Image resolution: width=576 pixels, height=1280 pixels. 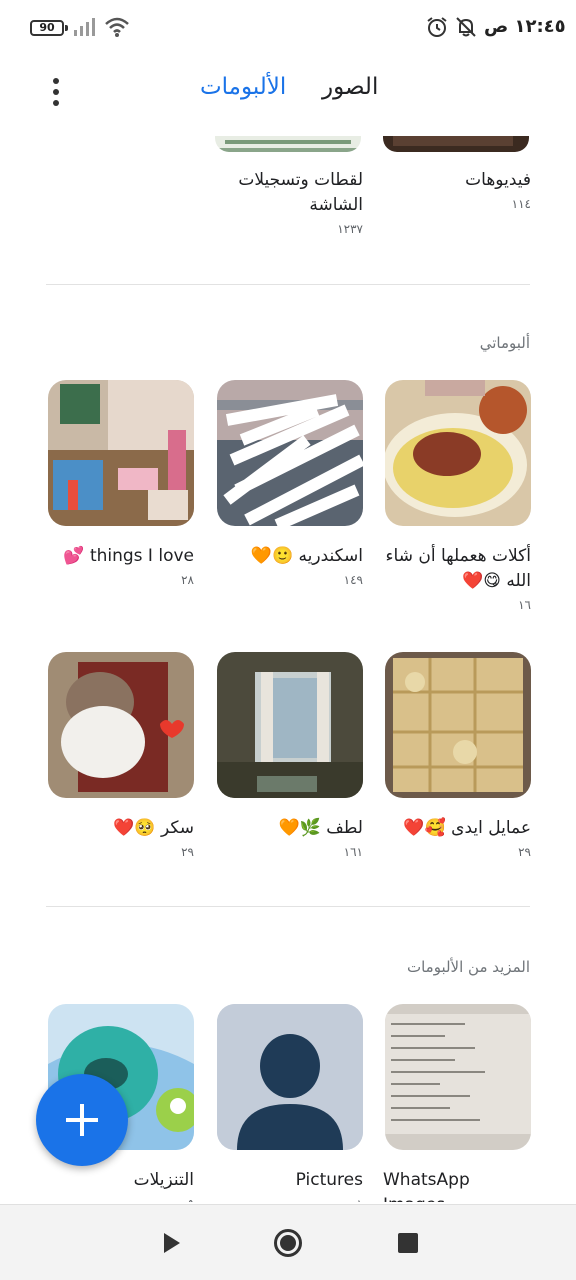 What do you see at coordinates (84, 27) in the screenshot?
I see `signal-icon` at bounding box center [84, 27].